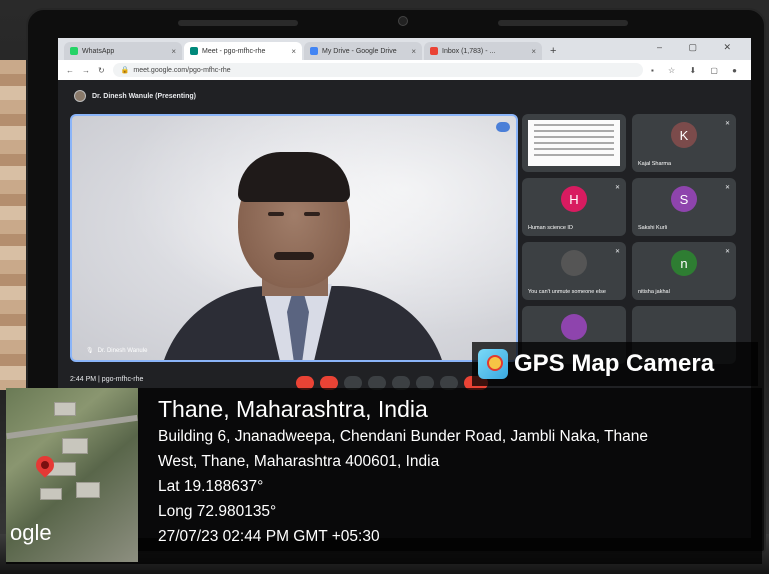 This screenshot has width=769, height=574. What do you see at coordinates (553, 52) in the screenshot?
I see `new-tab-button: +` at bounding box center [553, 52].